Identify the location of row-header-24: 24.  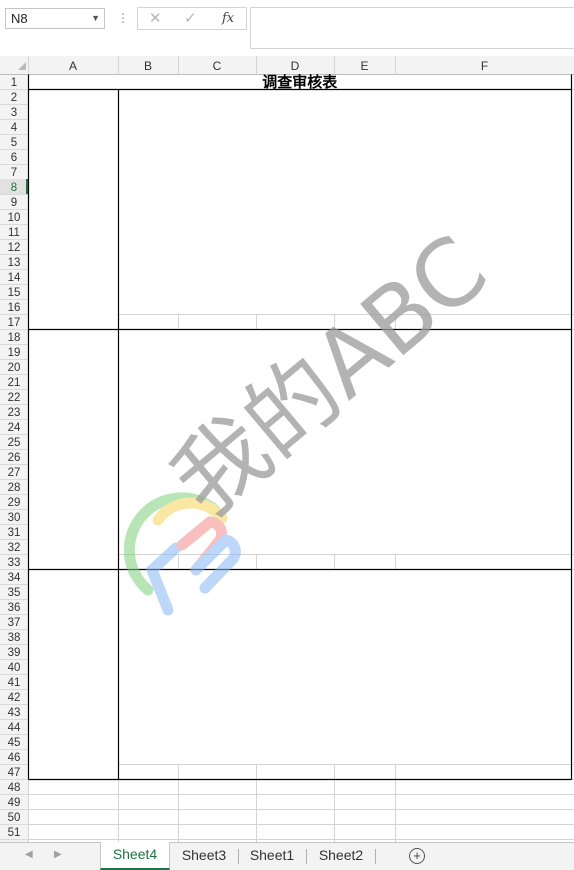
(14, 428).